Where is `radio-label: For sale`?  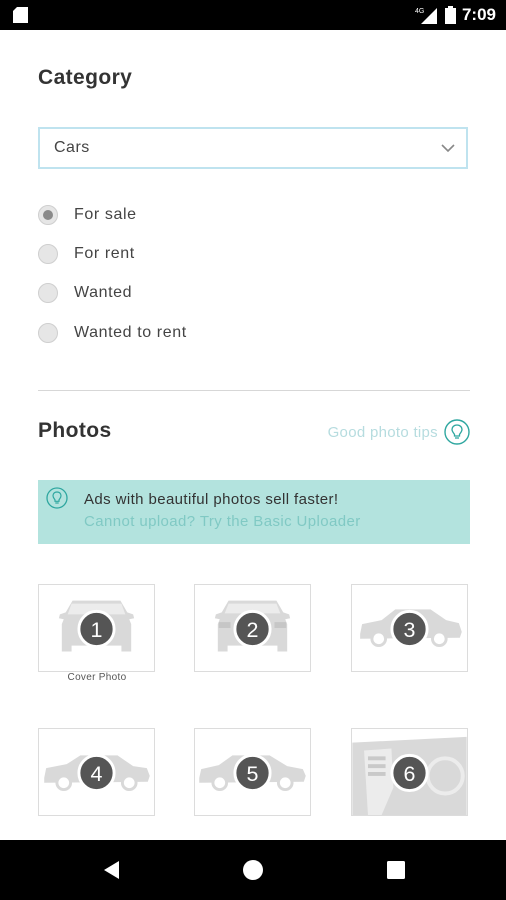 radio-label: For sale is located at coordinates (105, 214).